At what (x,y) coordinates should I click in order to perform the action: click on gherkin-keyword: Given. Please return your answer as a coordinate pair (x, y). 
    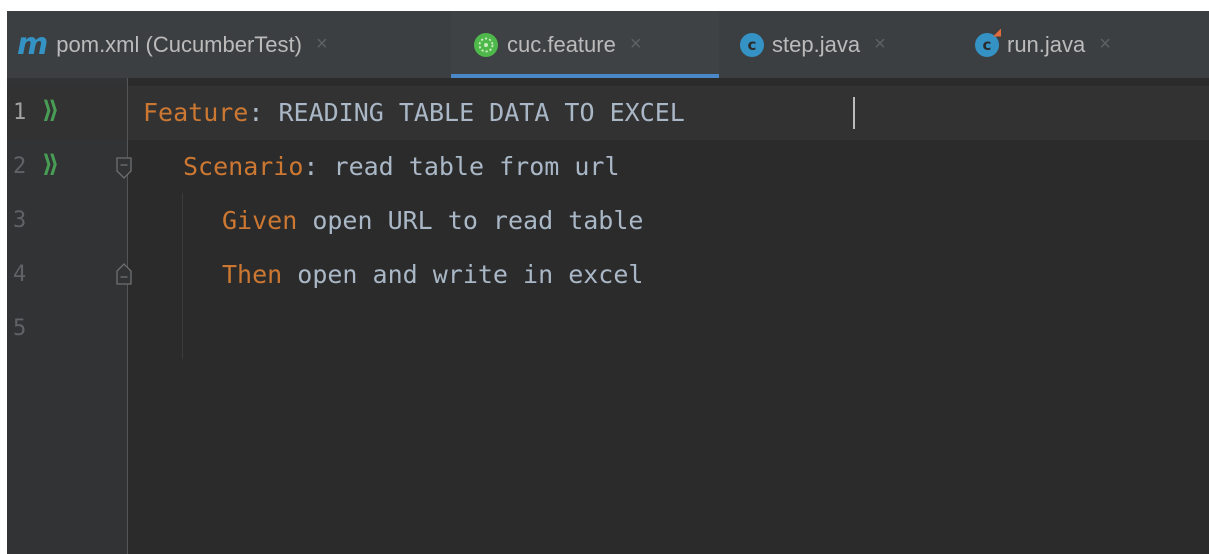
    Looking at the image, I should click on (260, 220).